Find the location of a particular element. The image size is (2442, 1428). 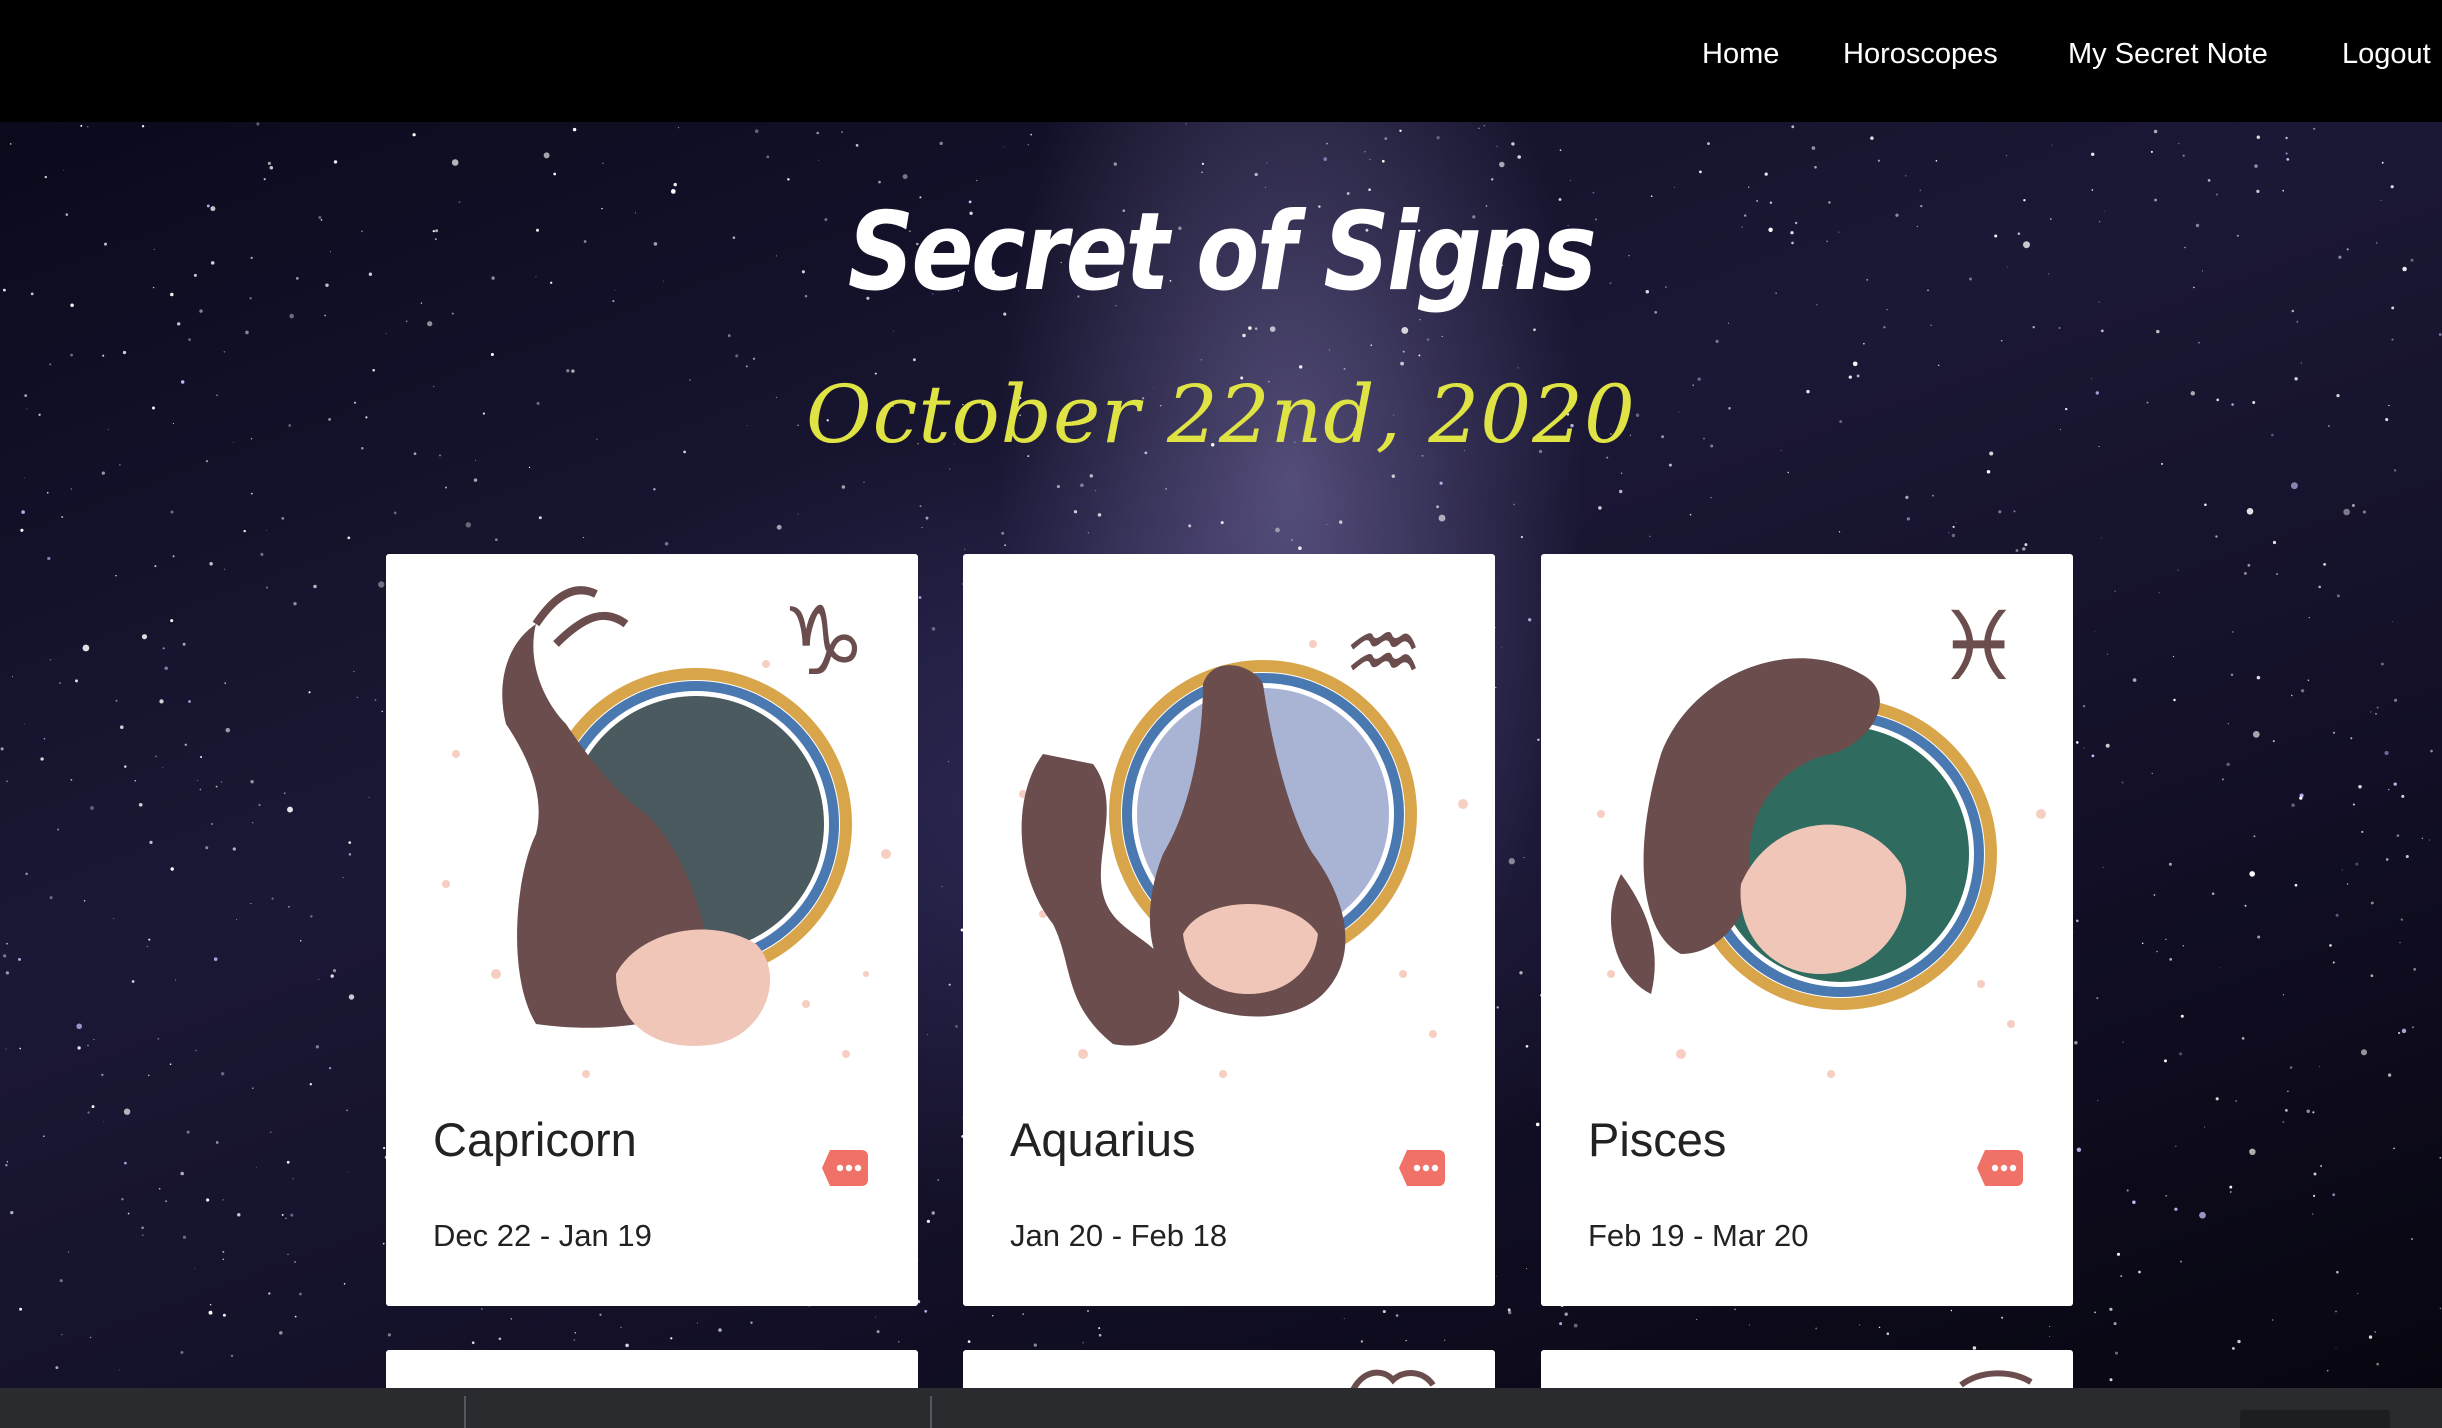

bottom-toolbar is located at coordinates (1221, 1408).